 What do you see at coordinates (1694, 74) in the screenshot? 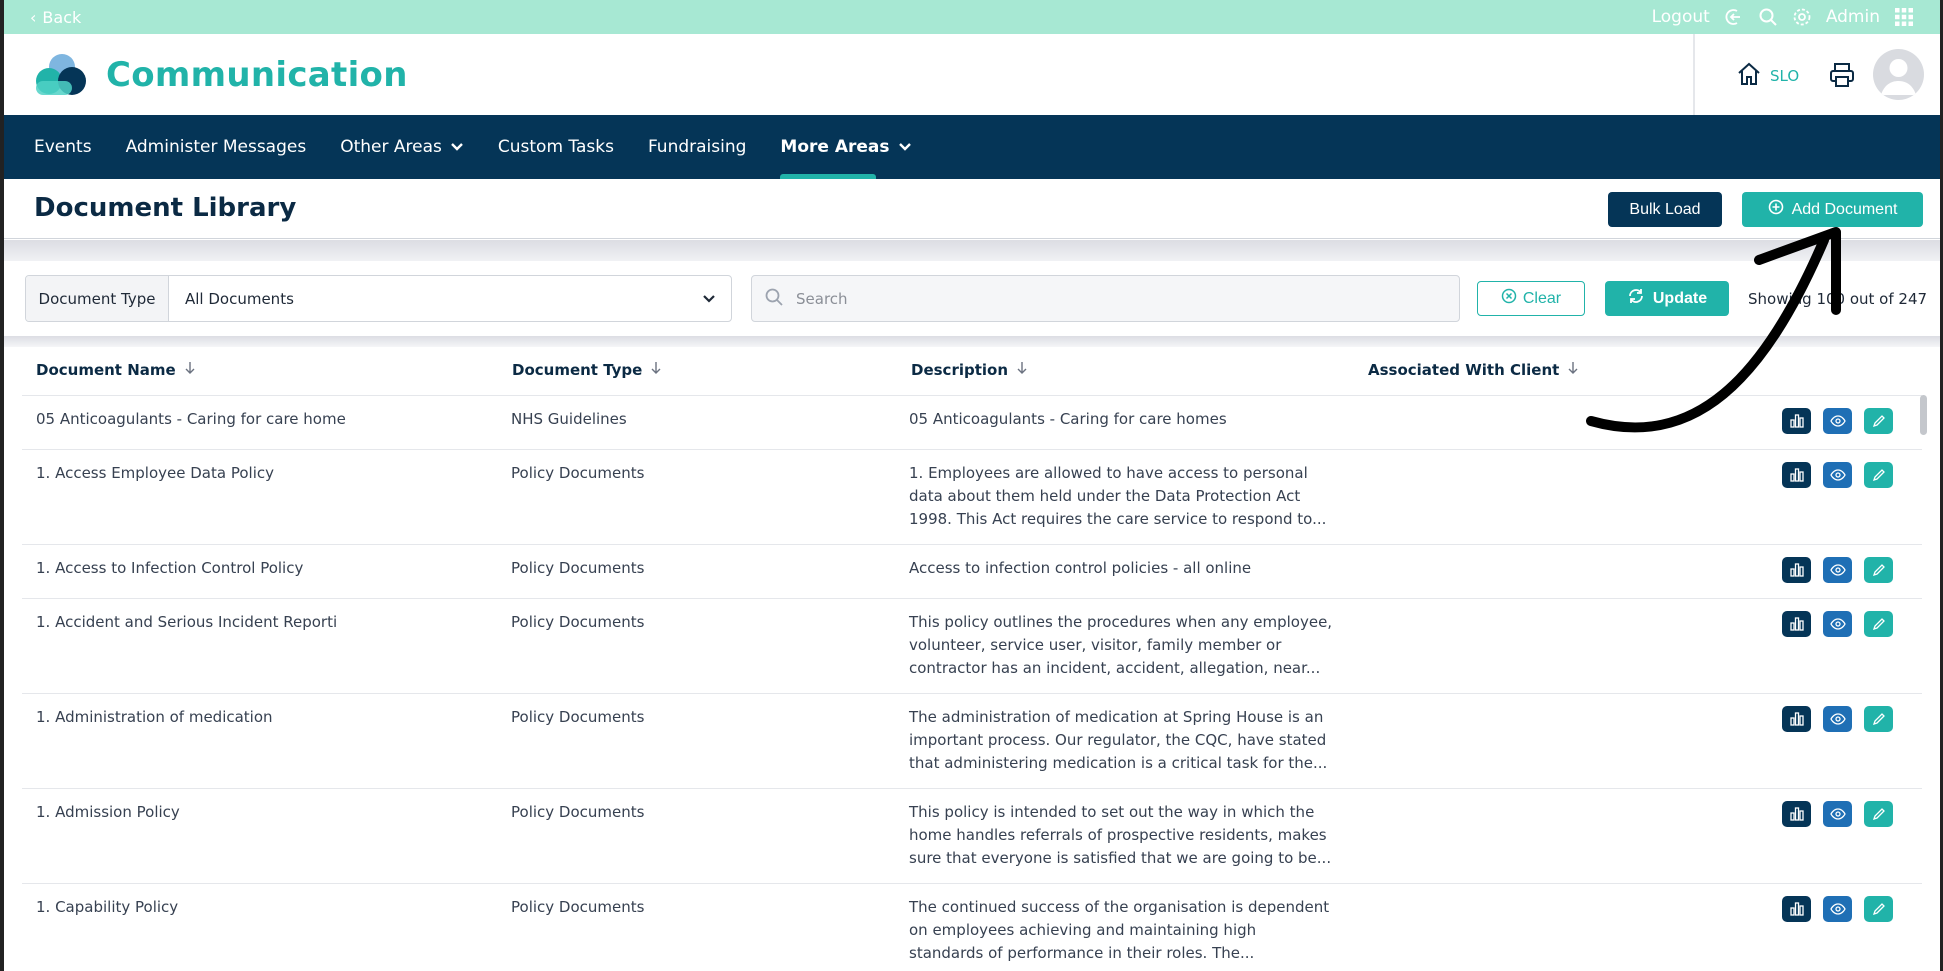
I see `header-divider` at bounding box center [1694, 74].